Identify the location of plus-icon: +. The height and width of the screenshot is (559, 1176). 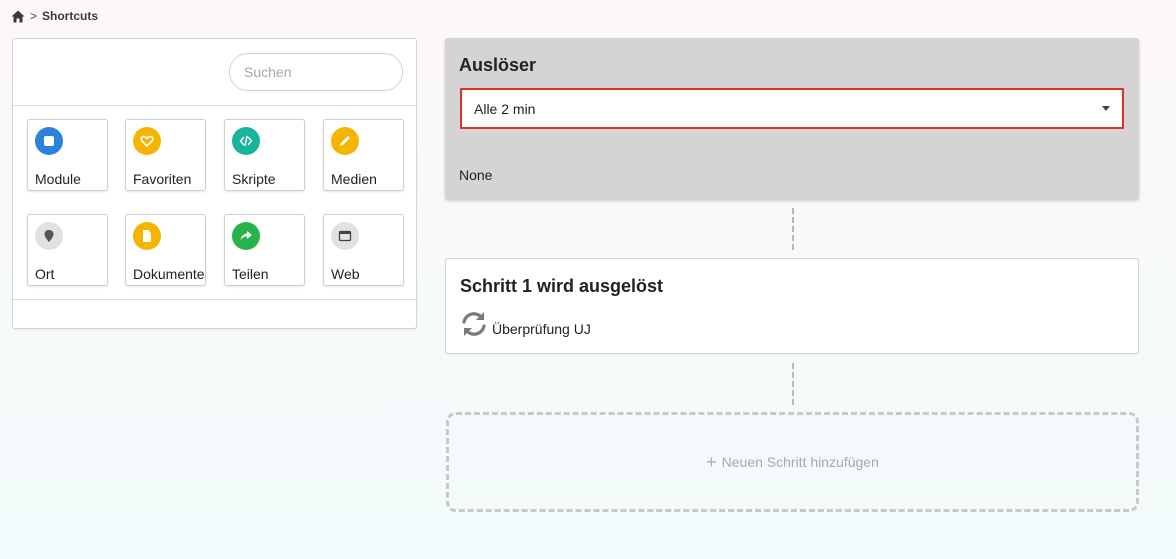
(711, 462).